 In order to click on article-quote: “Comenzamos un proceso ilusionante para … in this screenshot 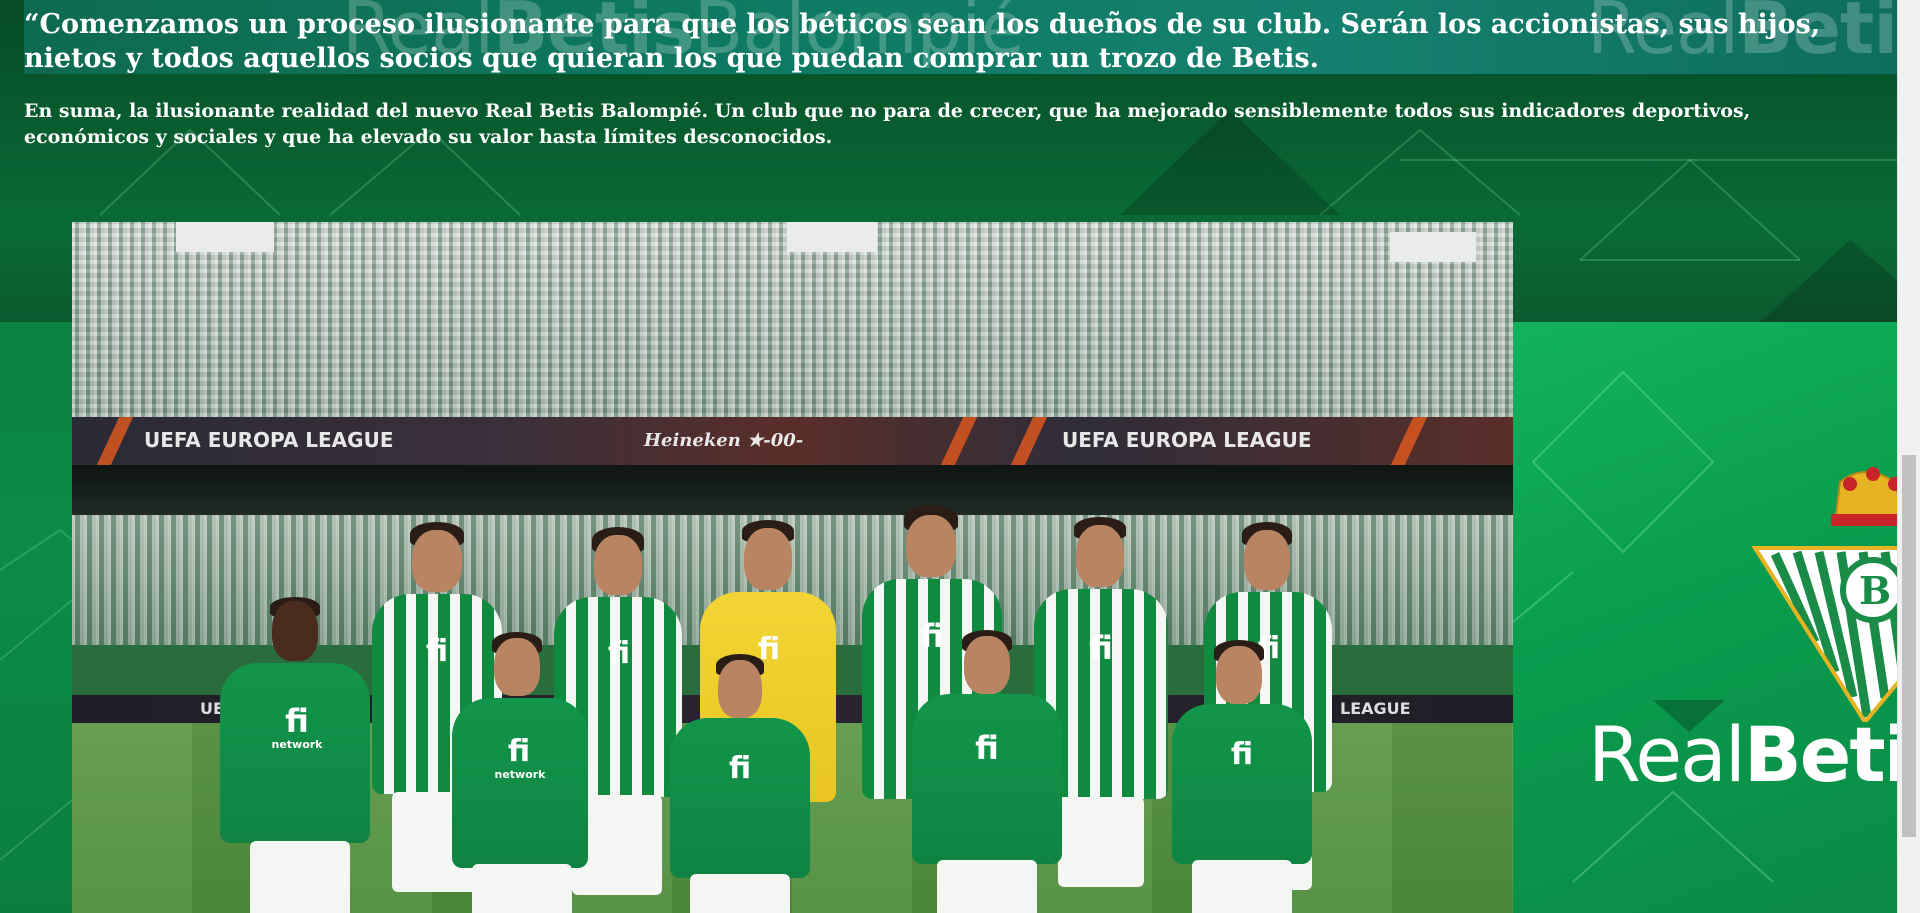, I will do `click(922, 41)`.